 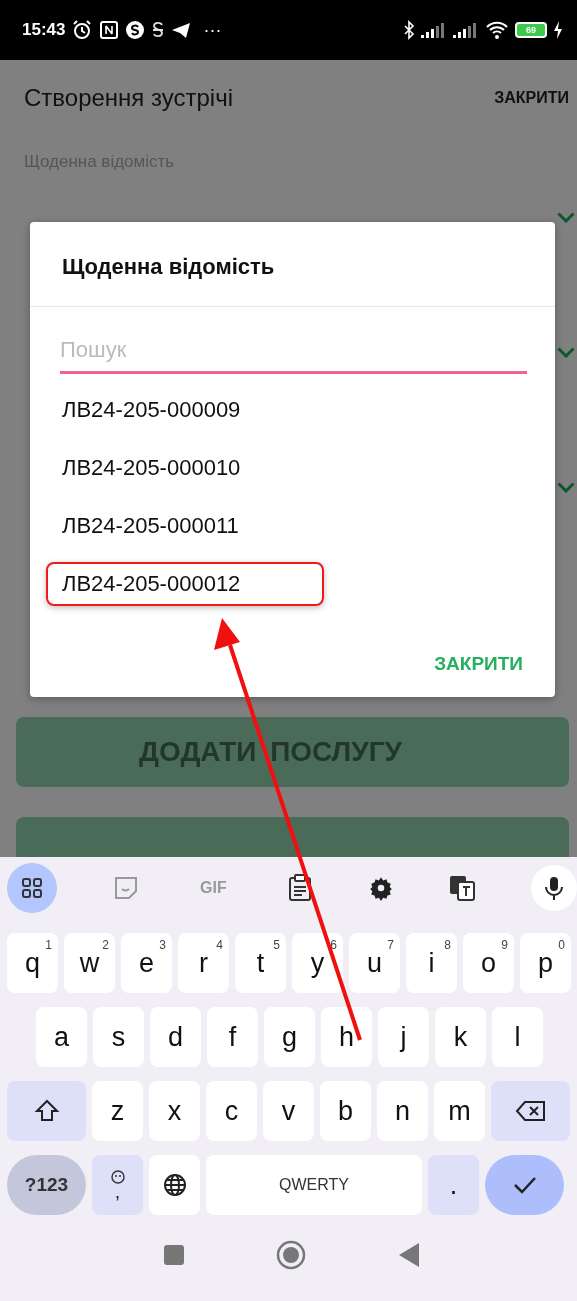 What do you see at coordinates (32, 963) in the screenshot?
I see `key: q $^{1}$` at bounding box center [32, 963].